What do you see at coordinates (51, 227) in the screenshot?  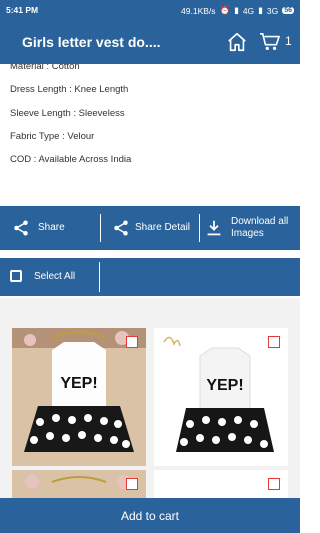 I see `share-label: Share` at bounding box center [51, 227].